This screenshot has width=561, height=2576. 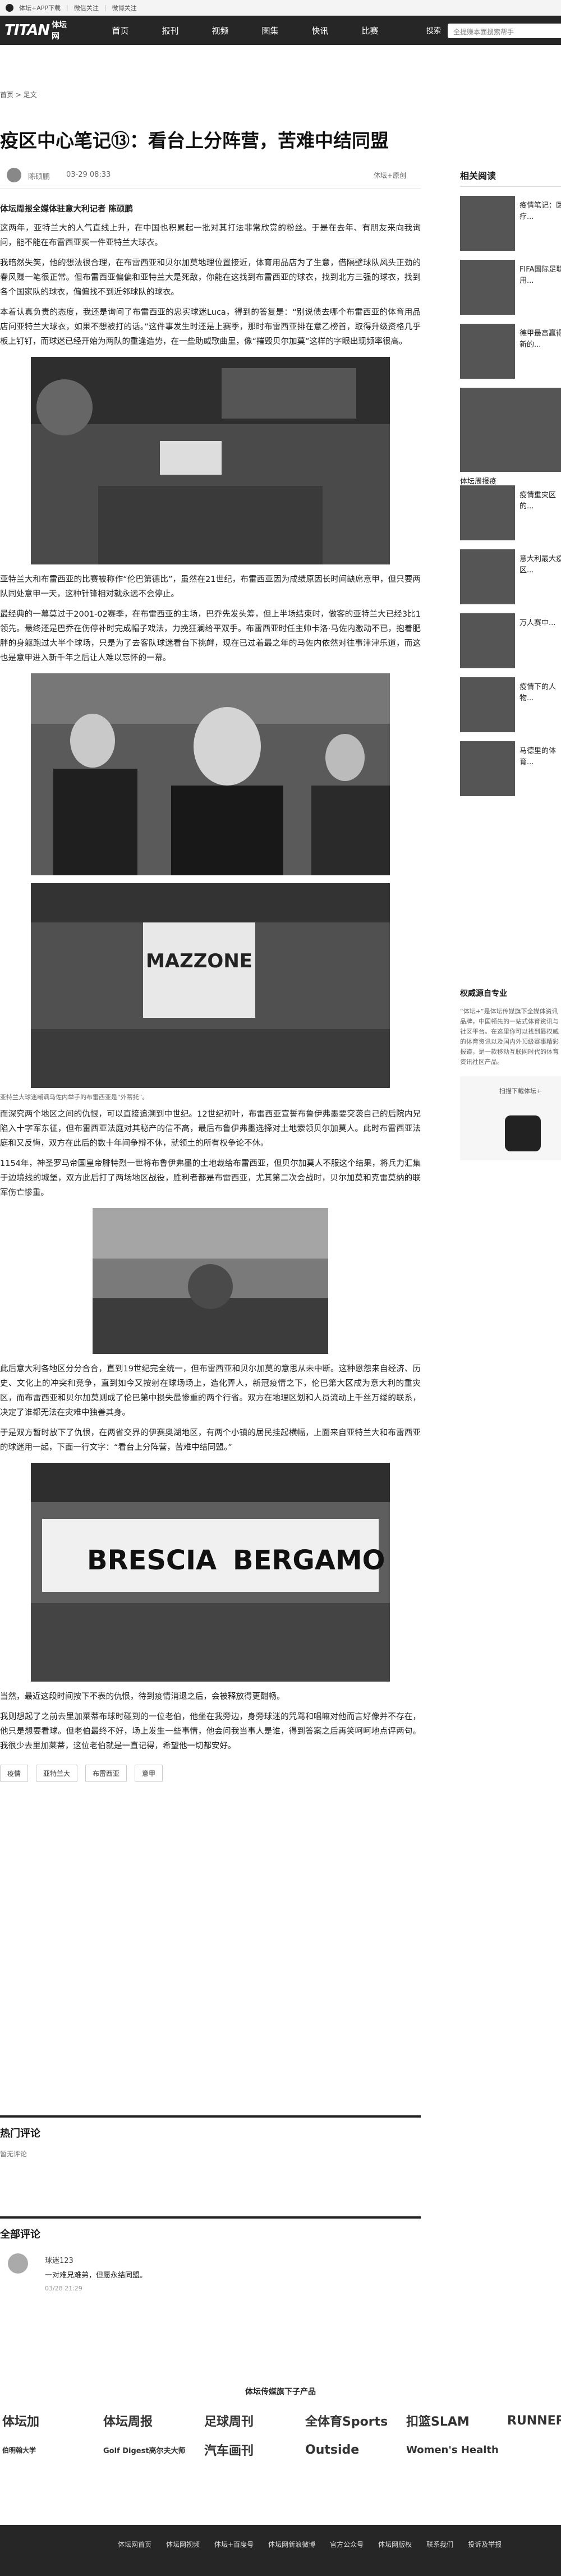 What do you see at coordinates (210, 1572) in the screenshot?
I see `banner-illustration: BRESCIA BERGAMO` at bounding box center [210, 1572].